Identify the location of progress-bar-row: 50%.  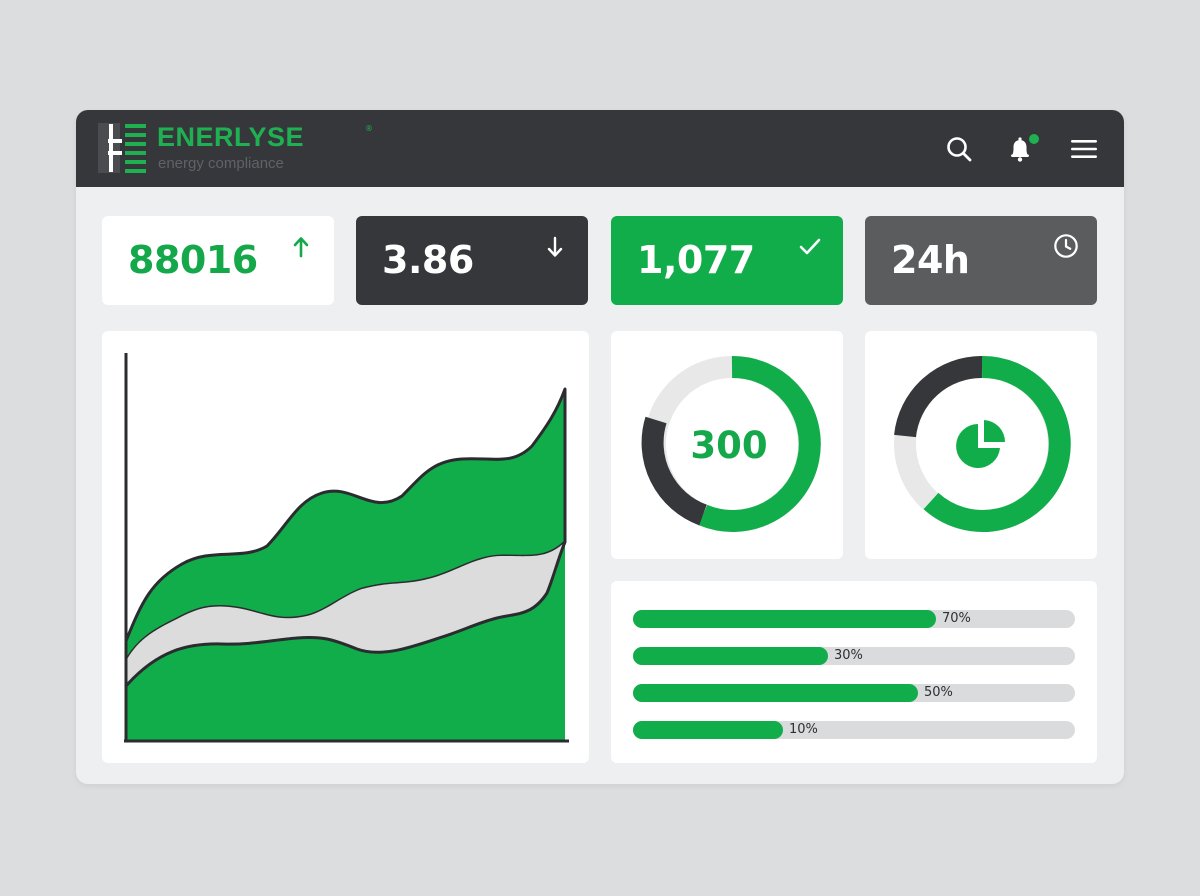
(854, 693).